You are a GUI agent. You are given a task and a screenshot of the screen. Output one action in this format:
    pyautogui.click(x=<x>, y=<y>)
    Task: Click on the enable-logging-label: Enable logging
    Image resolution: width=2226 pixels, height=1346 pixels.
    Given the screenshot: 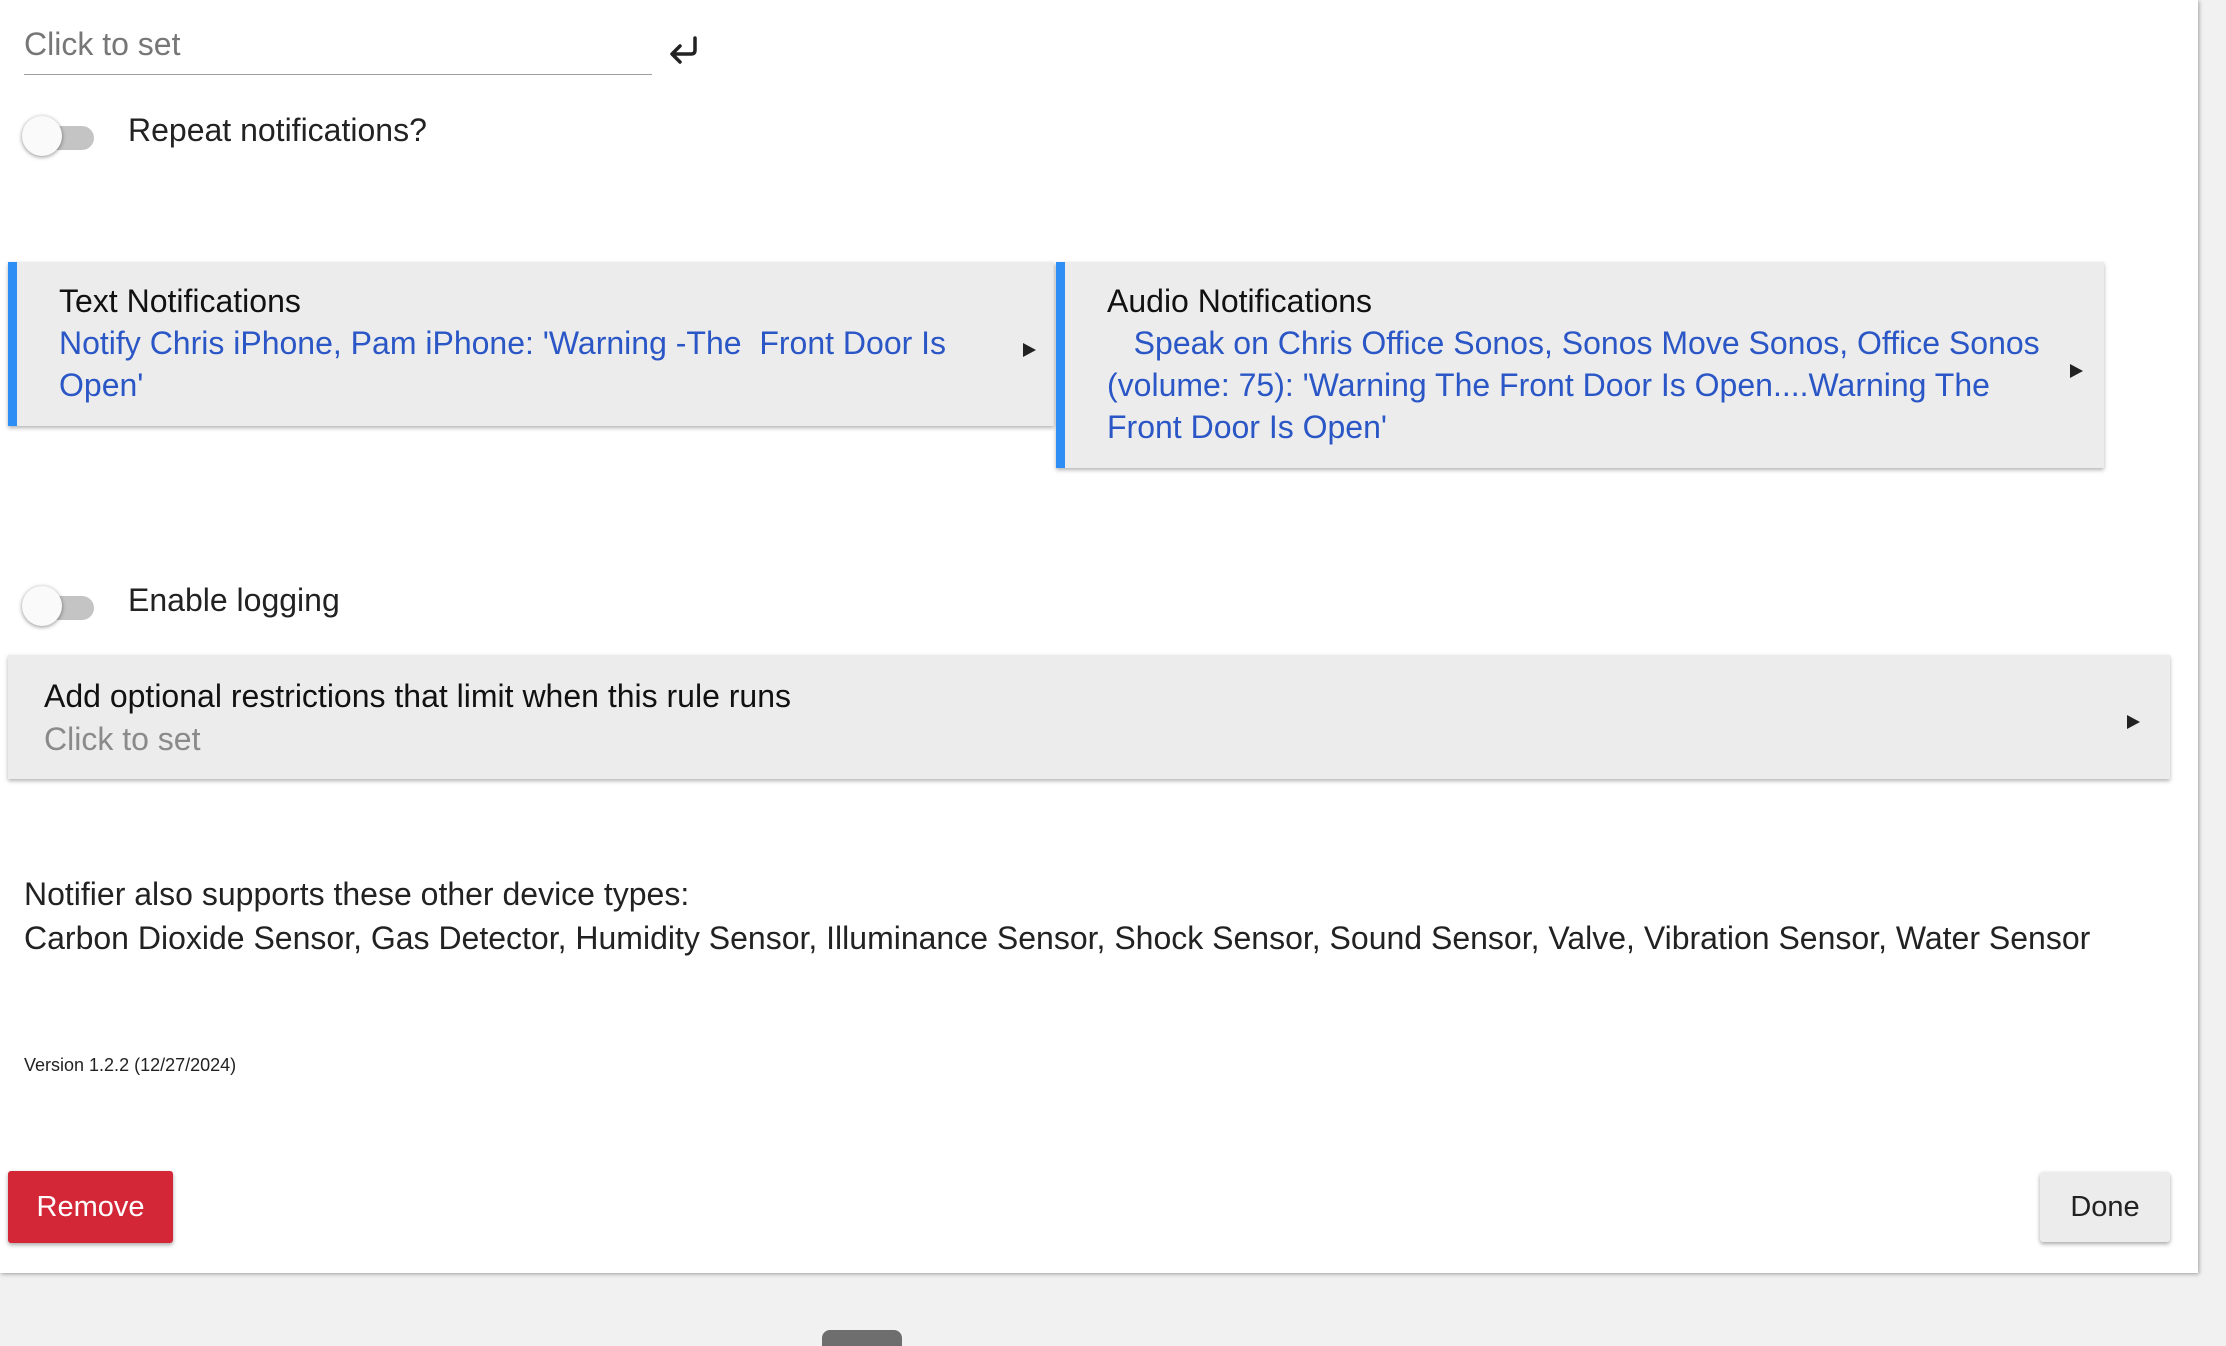 What is the action you would take?
    pyautogui.click(x=234, y=600)
    